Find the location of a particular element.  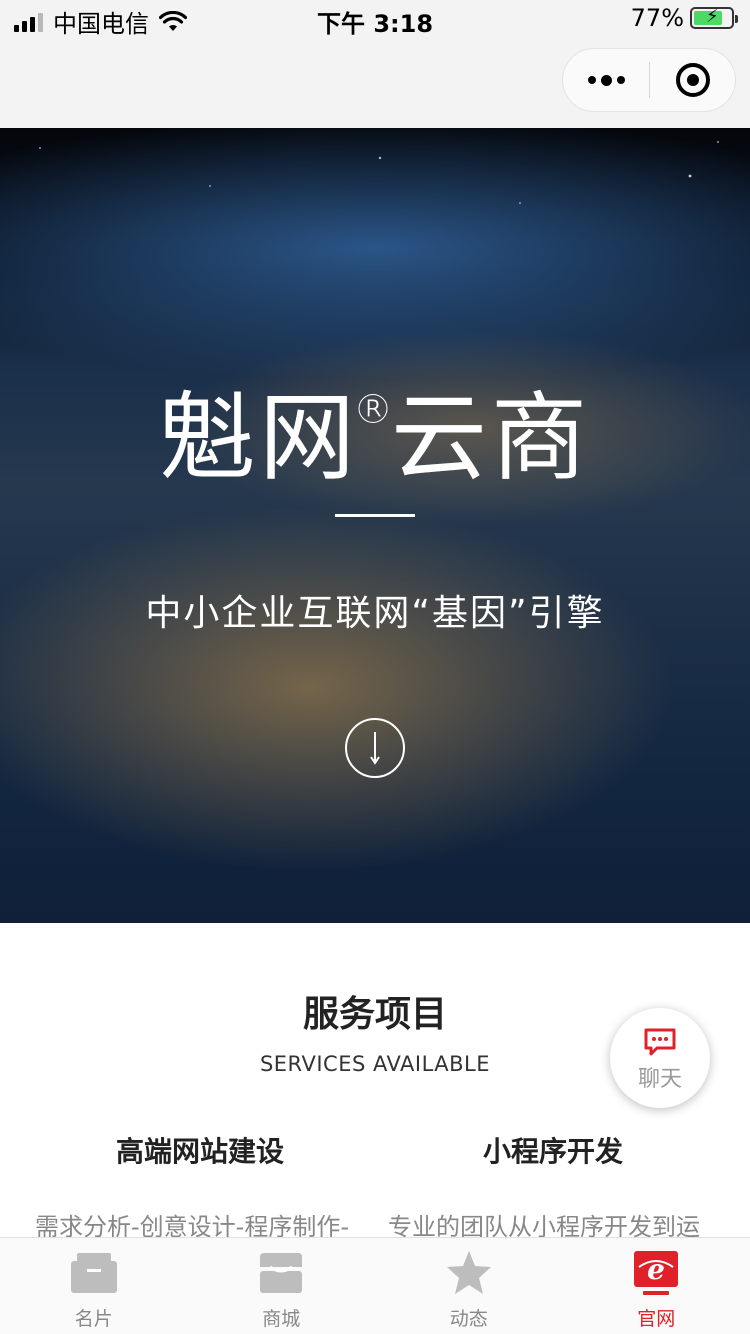

card-icon is located at coordinates (94, 1273).